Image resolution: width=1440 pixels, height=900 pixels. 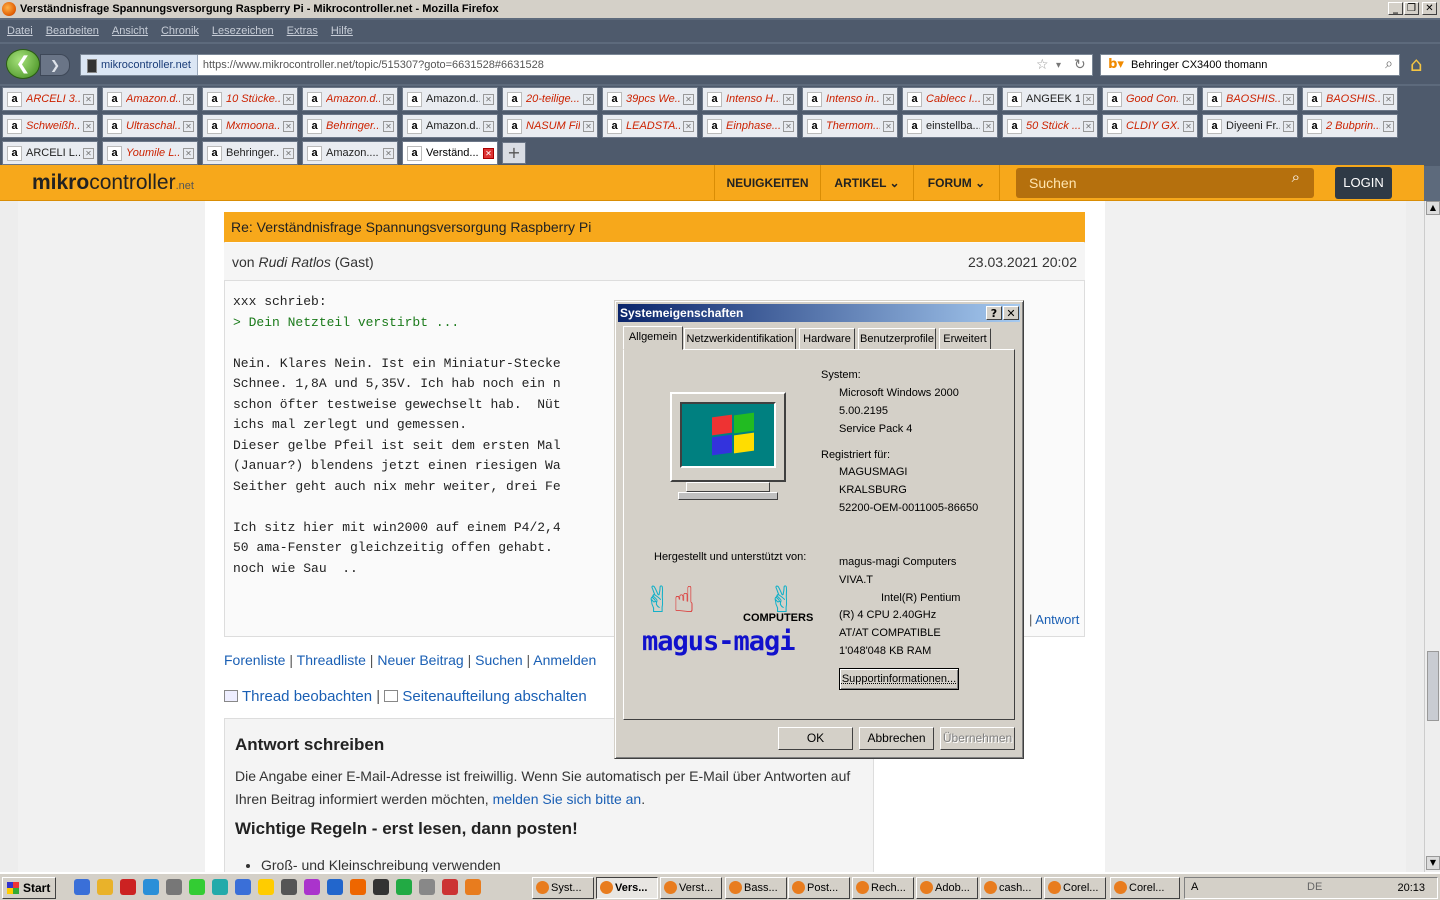 I want to click on menu-lesezeichen: Lesezeichen, so click(x=243, y=31).